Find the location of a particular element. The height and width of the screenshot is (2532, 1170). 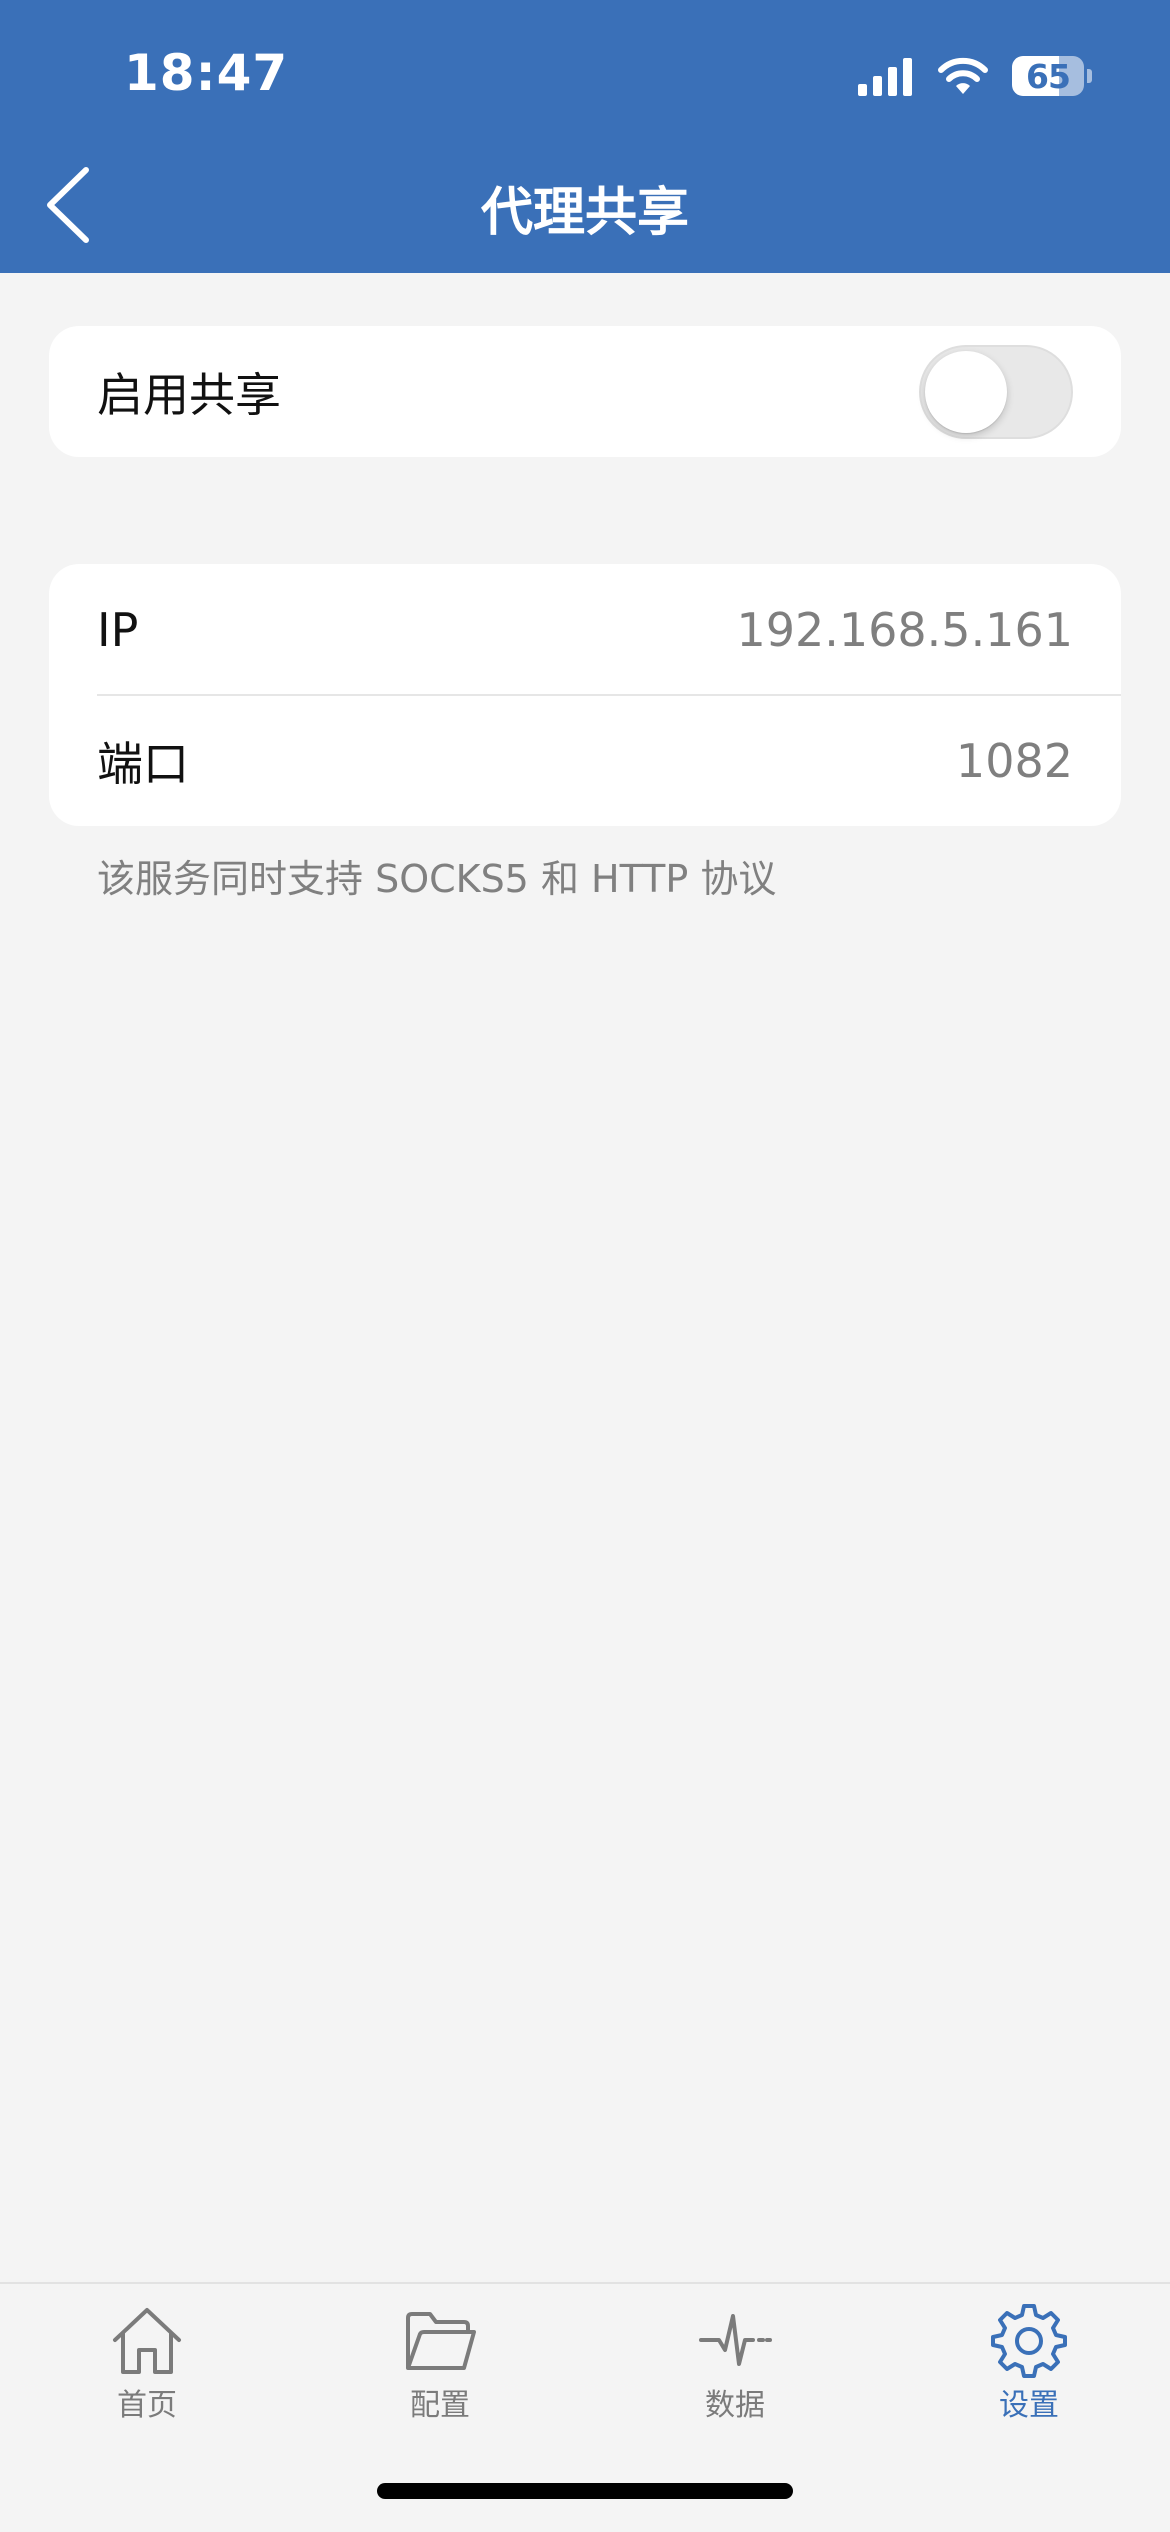

tab-data-label: 数据 is located at coordinates (735, 2405).